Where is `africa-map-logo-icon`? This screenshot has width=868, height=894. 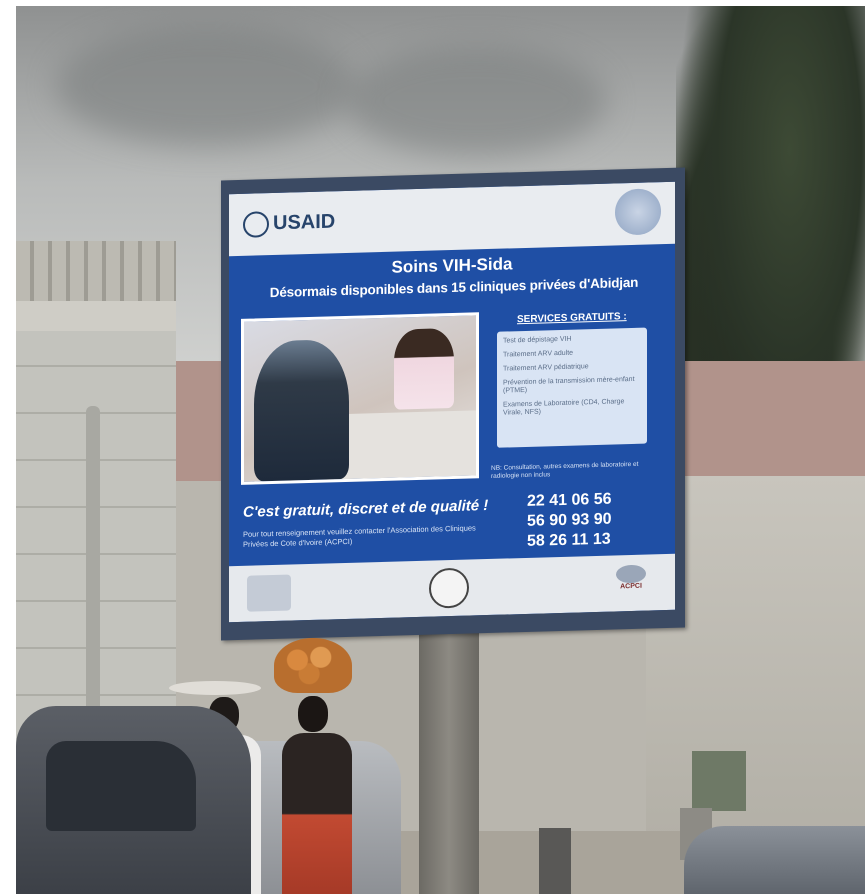 africa-map-logo-icon is located at coordinates (638, 212).